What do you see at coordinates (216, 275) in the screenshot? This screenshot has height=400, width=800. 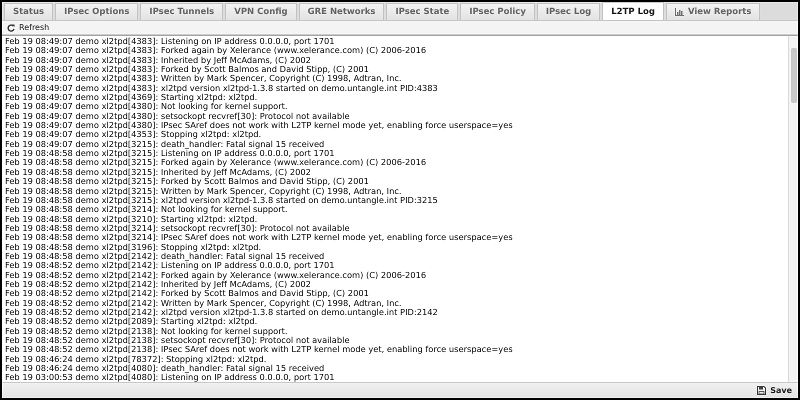 I see `log-line: Feb 19 08:48:52 demo xl2tpd[2142]: Forked again by Xelerance (www.xelerance.com) (C) 2006-2016` at bounding box center [216, 275].